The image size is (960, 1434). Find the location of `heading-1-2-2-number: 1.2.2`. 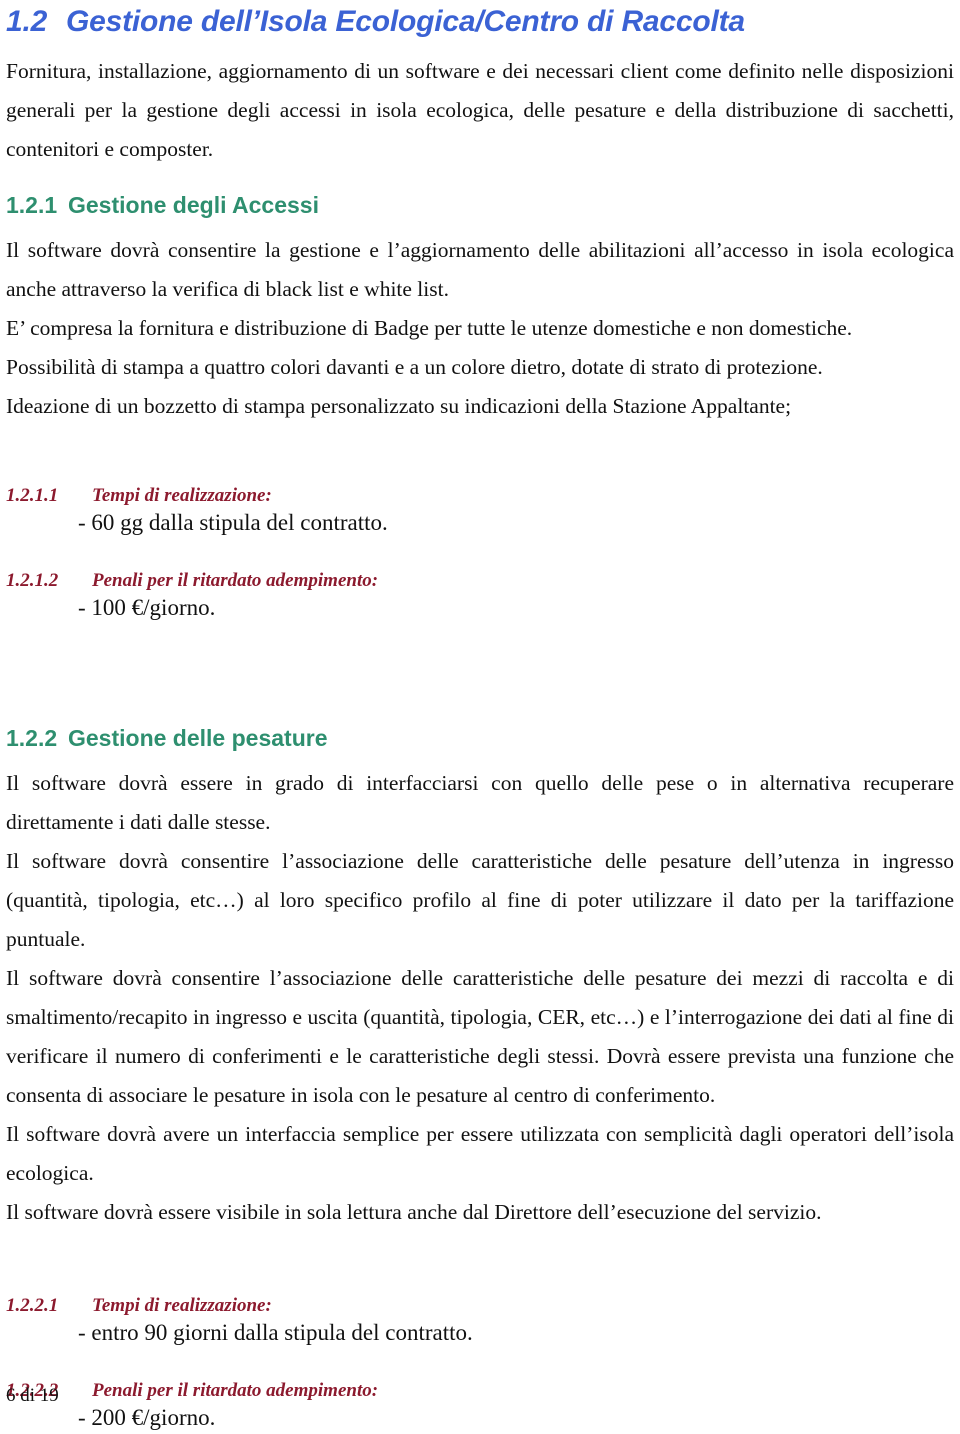

heading-1-2-2-number: 1.2.2 is located at coordinates (32, 738).